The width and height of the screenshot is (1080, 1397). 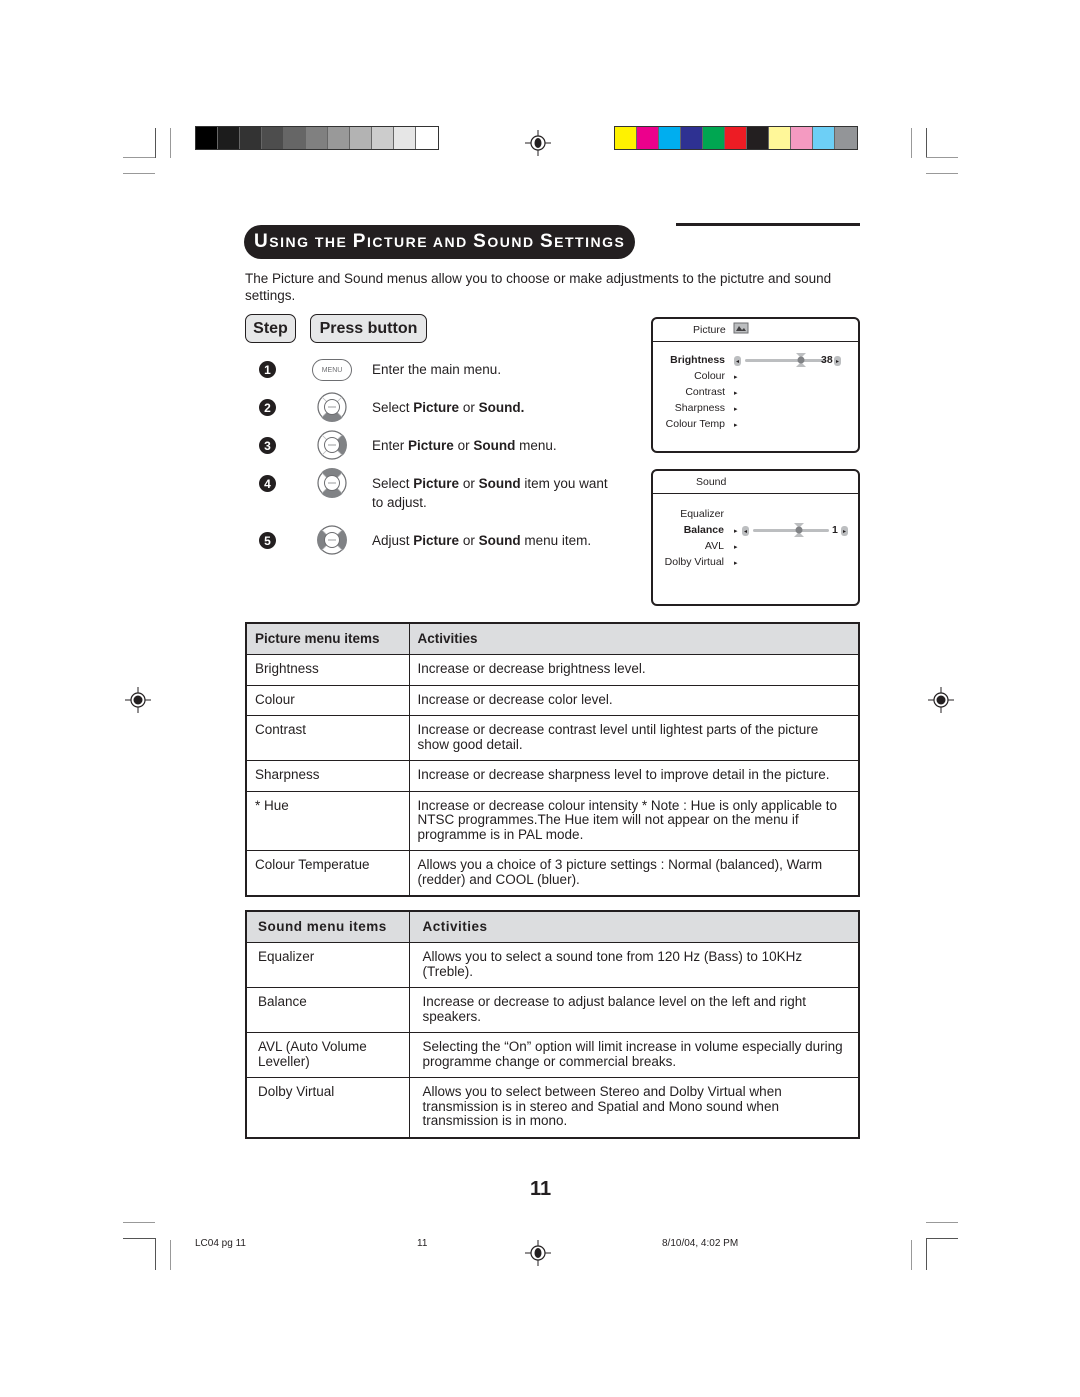 I want to click on footer-timestamp: 8/10/04, 4:02 PM, so click(x=700, y=1243).